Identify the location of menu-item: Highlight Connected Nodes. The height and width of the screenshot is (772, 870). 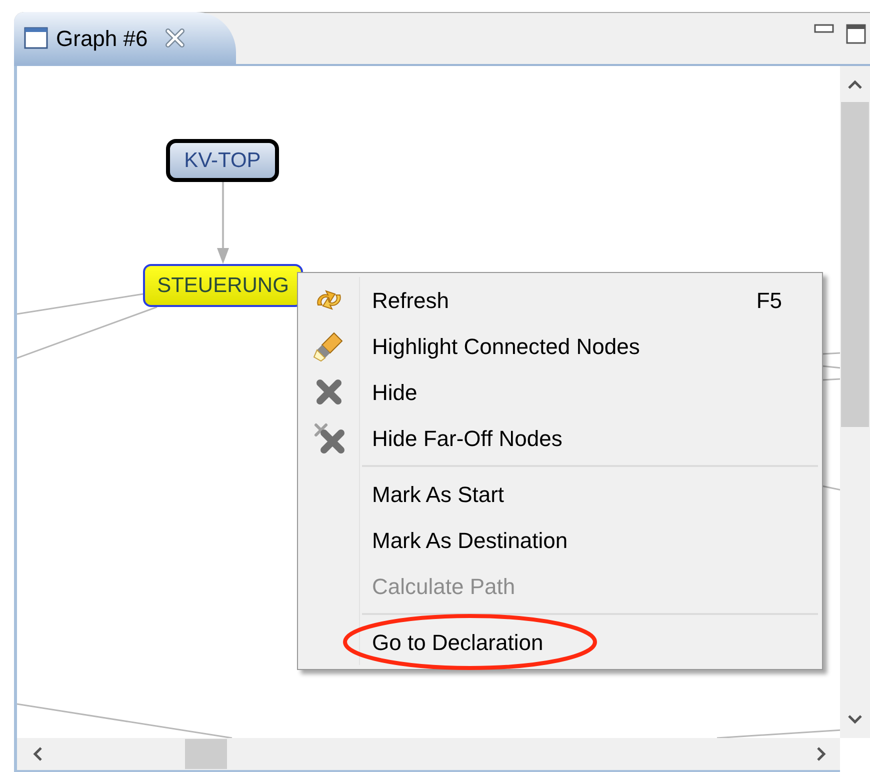
(591, 346).